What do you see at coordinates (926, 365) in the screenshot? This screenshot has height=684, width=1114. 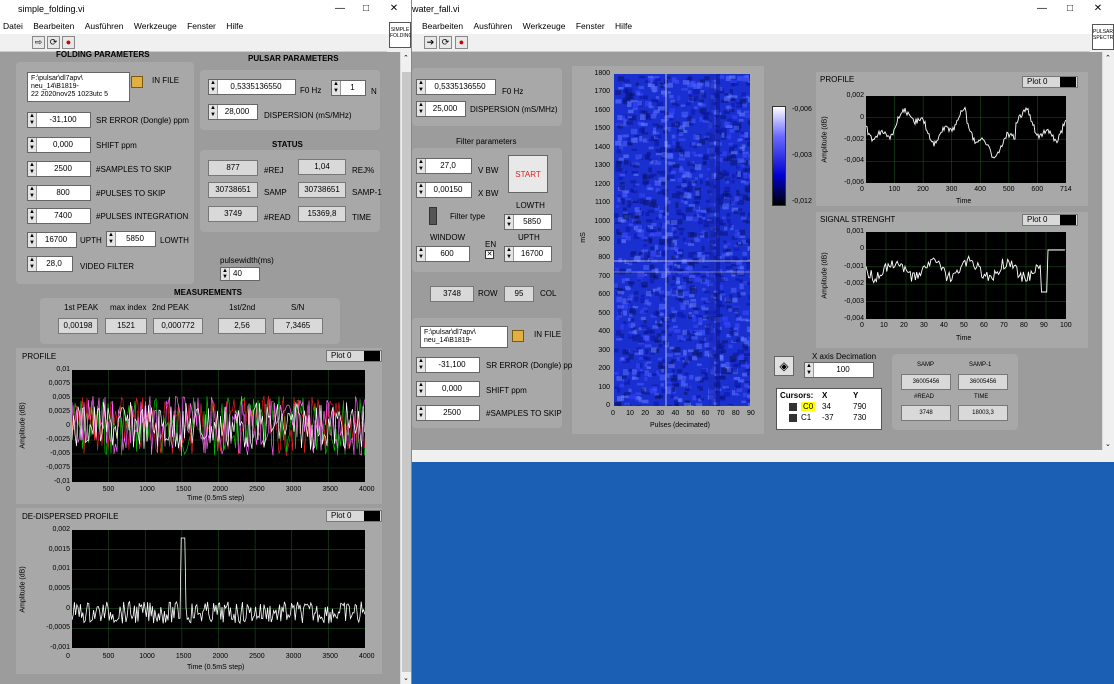 I see `wf-samp-label: SAMP` at bounding box center [926, 365].